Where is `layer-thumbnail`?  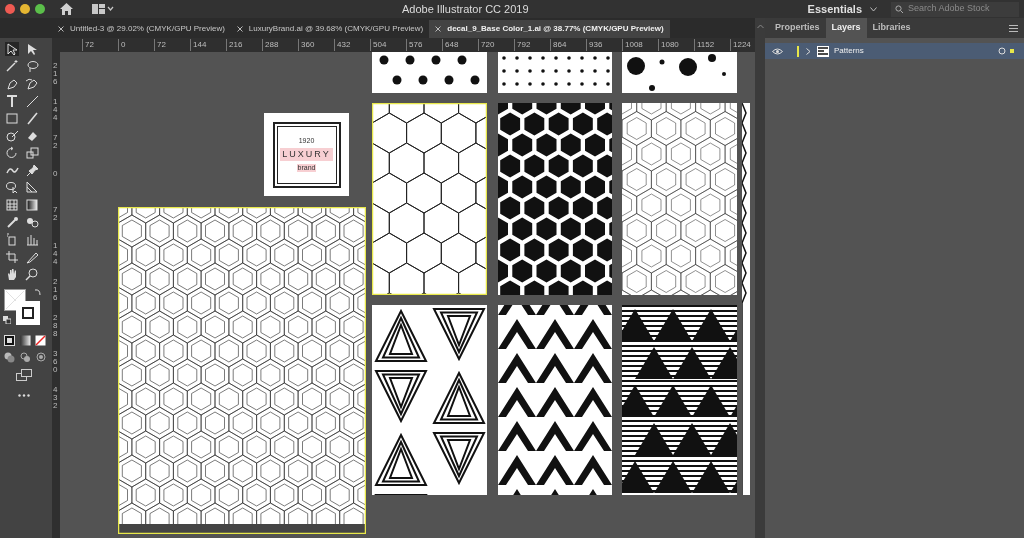
layer-thumbnail is located at coordinates (823, 51).